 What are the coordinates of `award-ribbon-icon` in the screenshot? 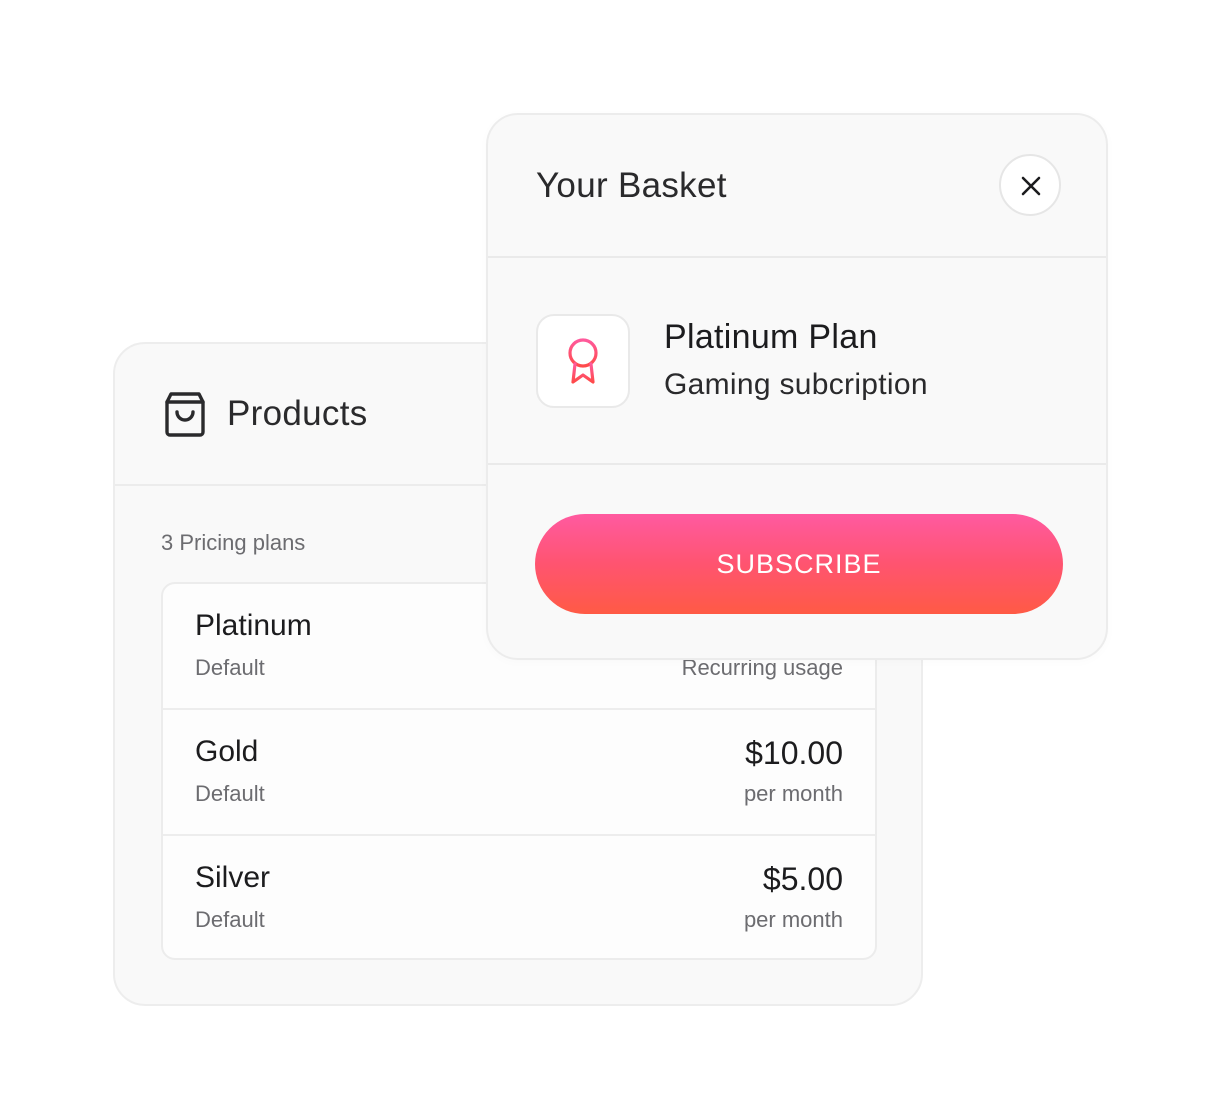 It's located at (583, 361).